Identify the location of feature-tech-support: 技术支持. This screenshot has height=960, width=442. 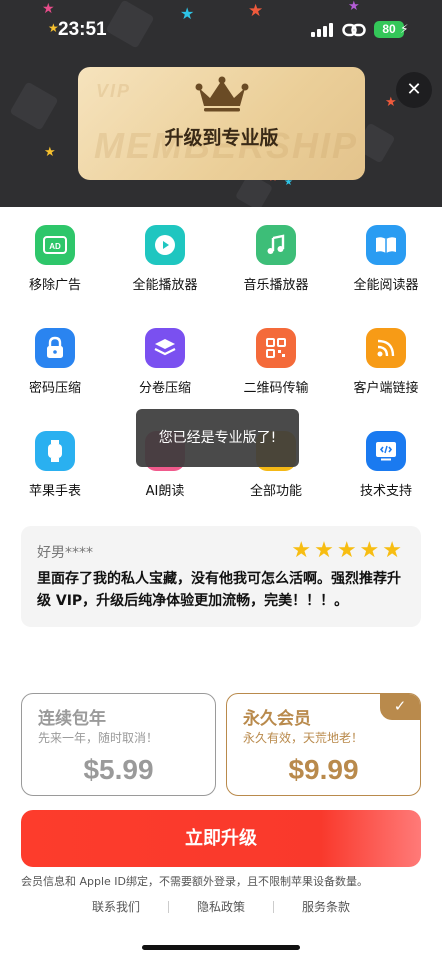
(386, 465).